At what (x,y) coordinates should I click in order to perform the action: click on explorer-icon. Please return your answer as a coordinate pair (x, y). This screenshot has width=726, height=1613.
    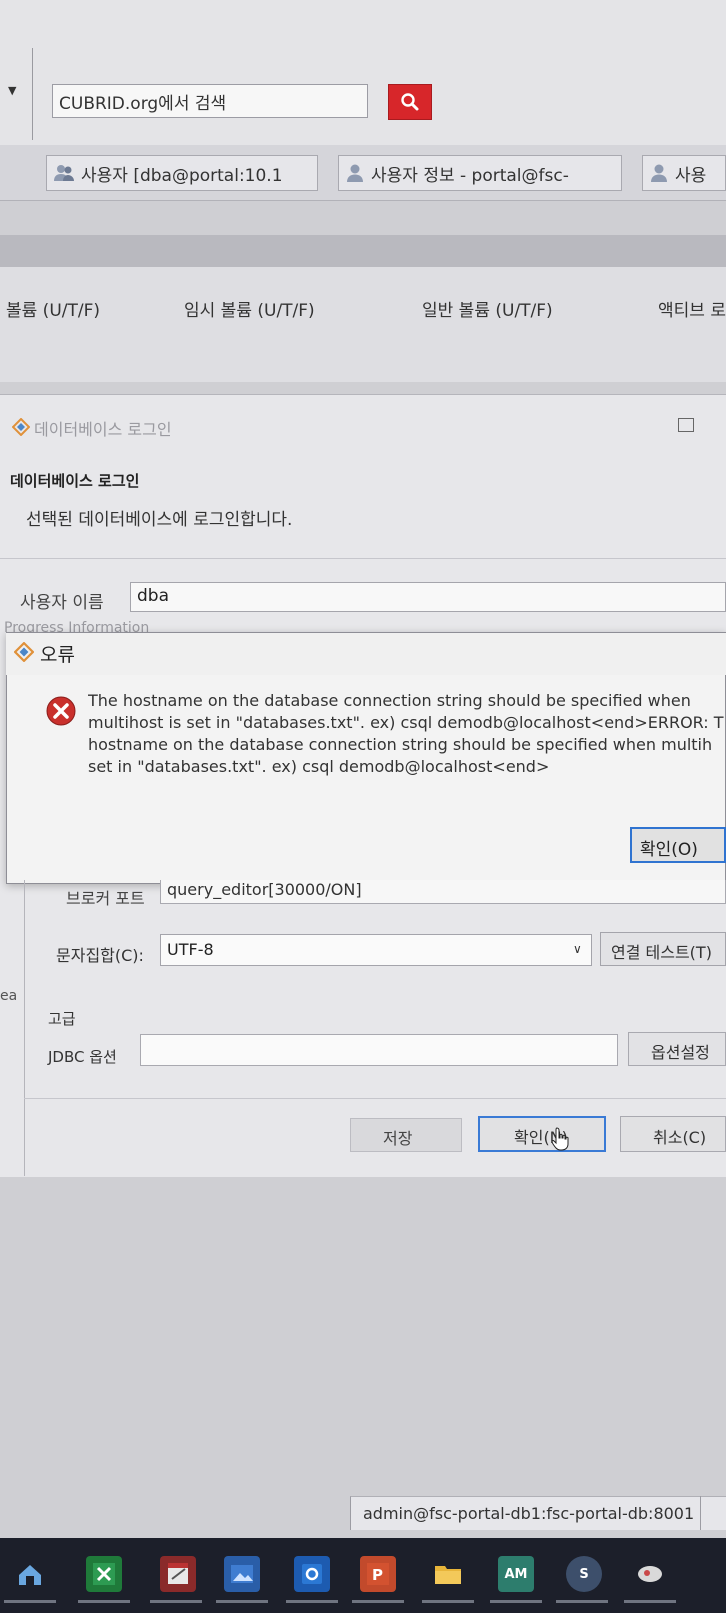
    Looking at the image, I should click on (448, 1574).